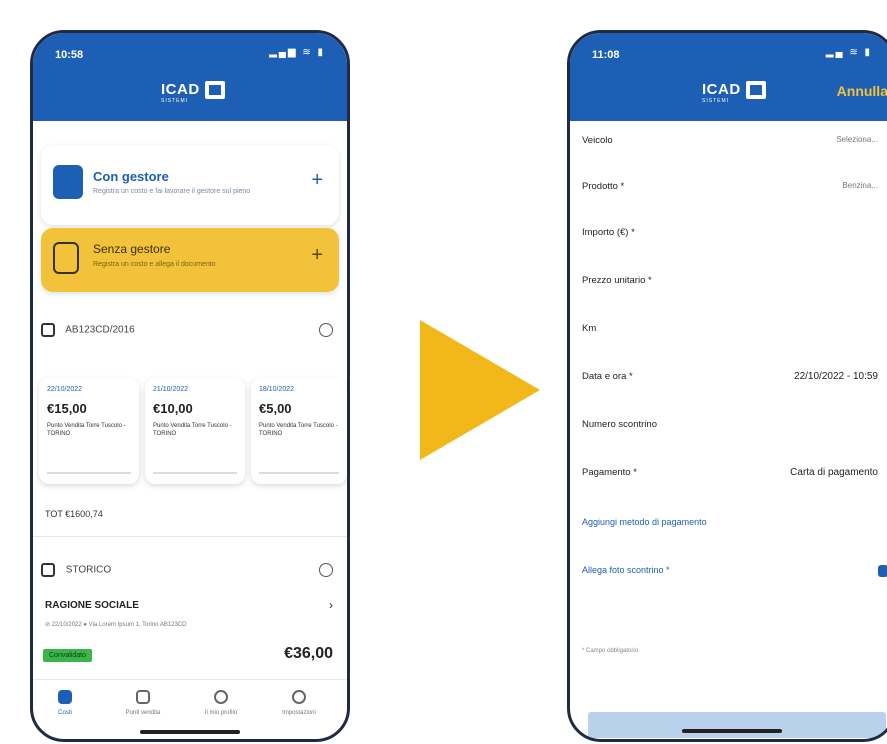  I want to click on camera-icon, so click(882, 571).